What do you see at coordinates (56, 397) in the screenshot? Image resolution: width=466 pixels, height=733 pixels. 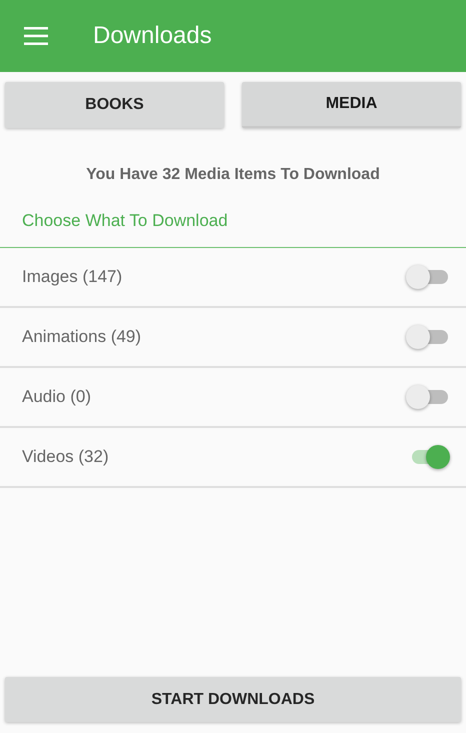 I see `option-label: Audio (0)` at bounding box center [56, 397].